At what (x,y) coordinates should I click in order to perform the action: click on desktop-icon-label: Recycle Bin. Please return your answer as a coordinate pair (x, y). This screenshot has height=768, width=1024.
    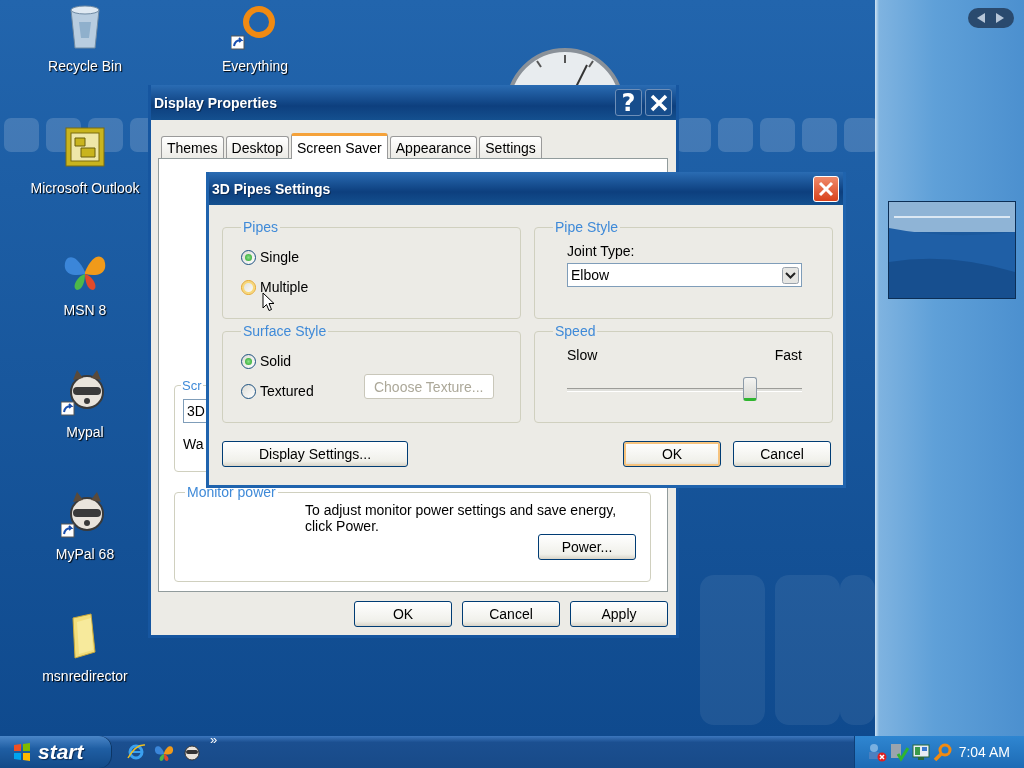
    Looking at the image, I should click on (85, 66).